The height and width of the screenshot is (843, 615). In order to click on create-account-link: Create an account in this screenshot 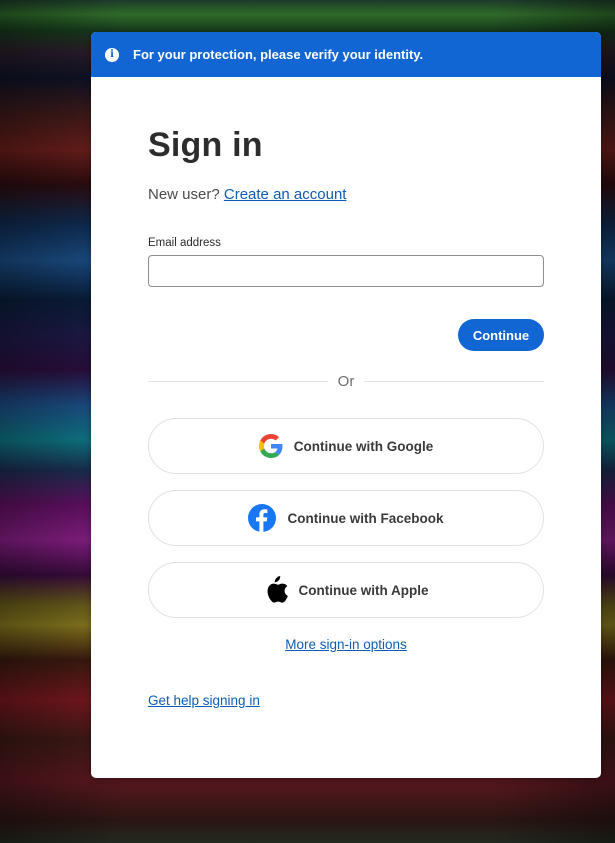, I will do `click(285, 194)`.